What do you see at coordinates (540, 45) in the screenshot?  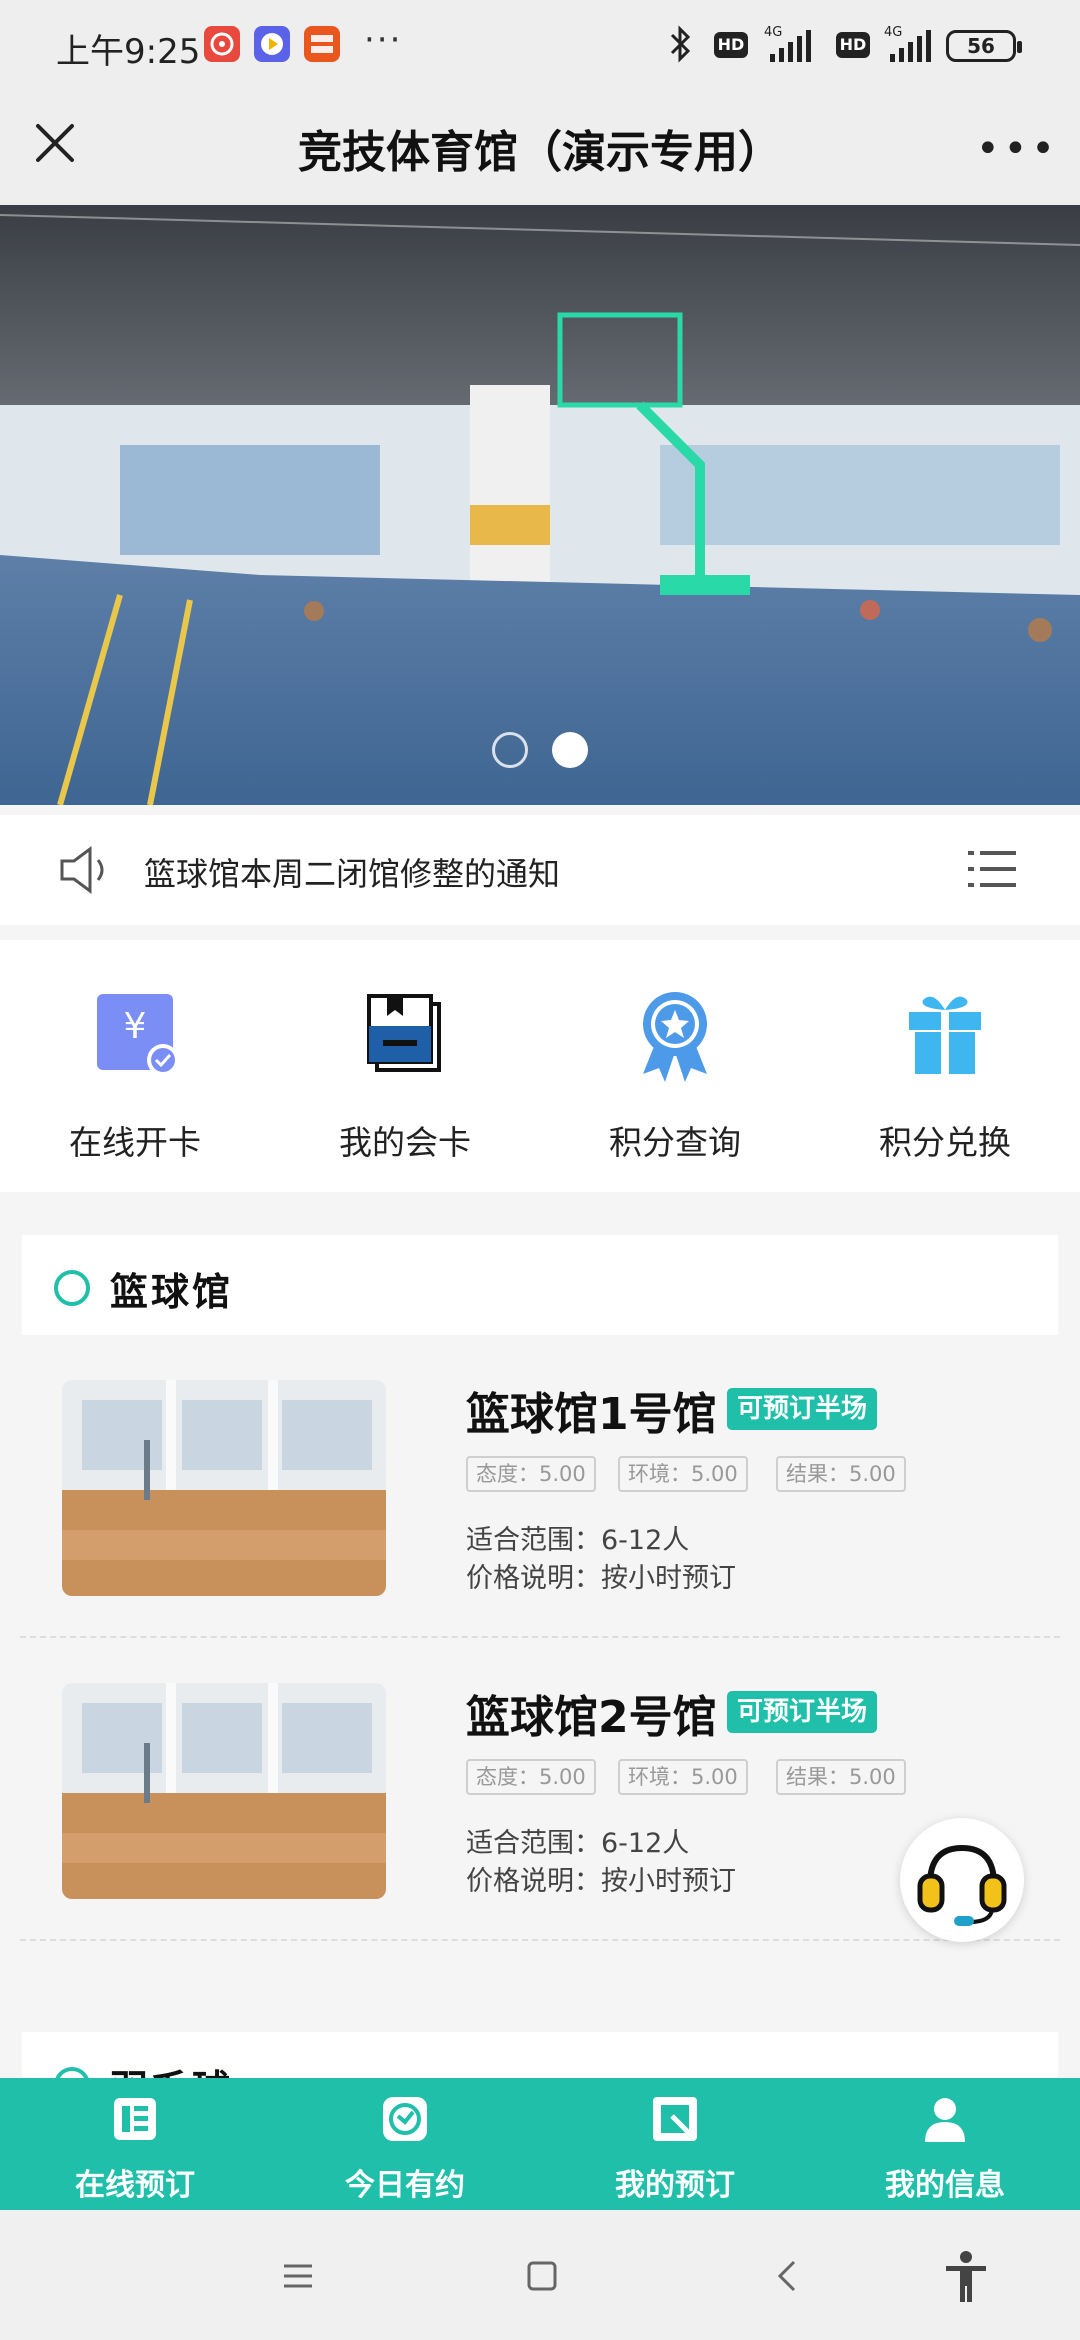 I see `status-bar: 上午9:25 ··· HD 4G HD 4G 56` at bounding box center [540, 45].